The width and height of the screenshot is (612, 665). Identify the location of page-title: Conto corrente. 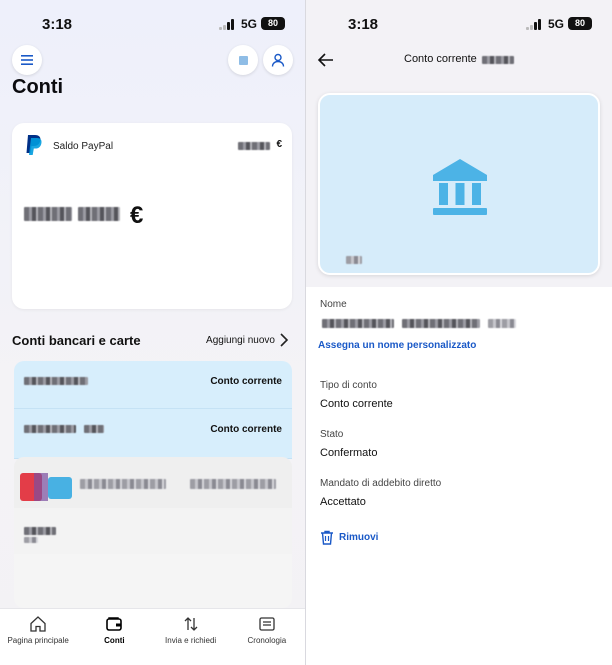
(440, 59).